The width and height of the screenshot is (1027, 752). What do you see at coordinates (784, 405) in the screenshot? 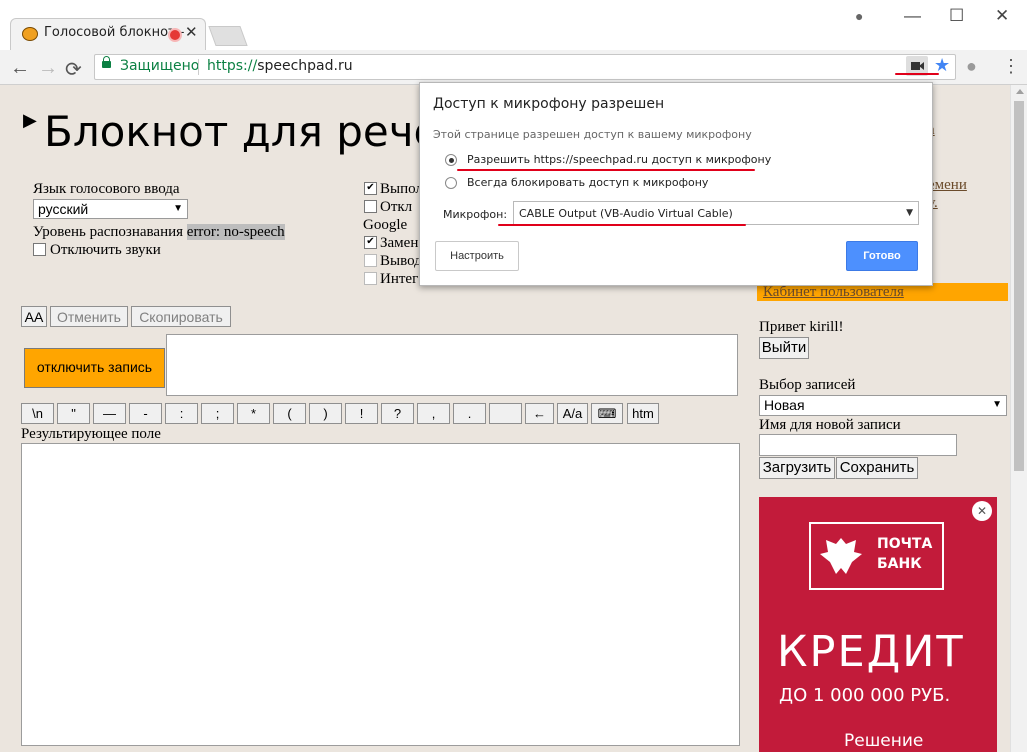
I see `records-value: Новая` at bounding box center [784, 405].